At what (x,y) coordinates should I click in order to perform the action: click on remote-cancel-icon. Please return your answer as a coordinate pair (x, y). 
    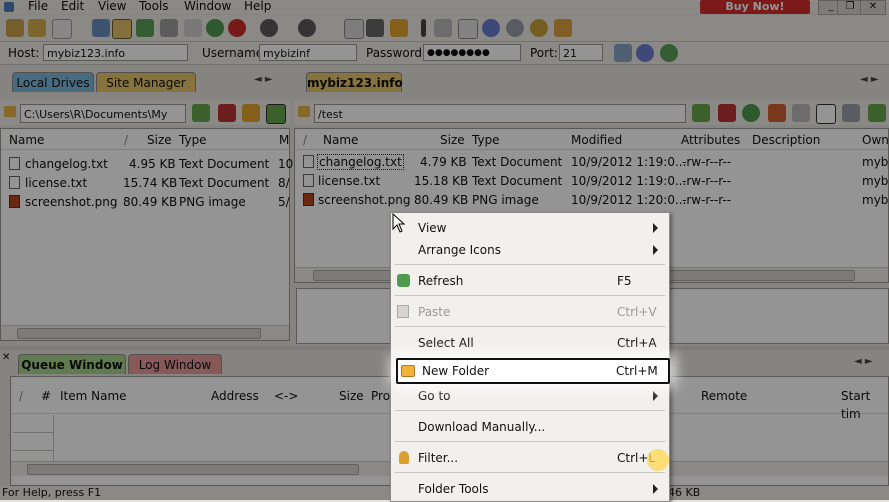
    Looking at the image, I should click on (801, 113).